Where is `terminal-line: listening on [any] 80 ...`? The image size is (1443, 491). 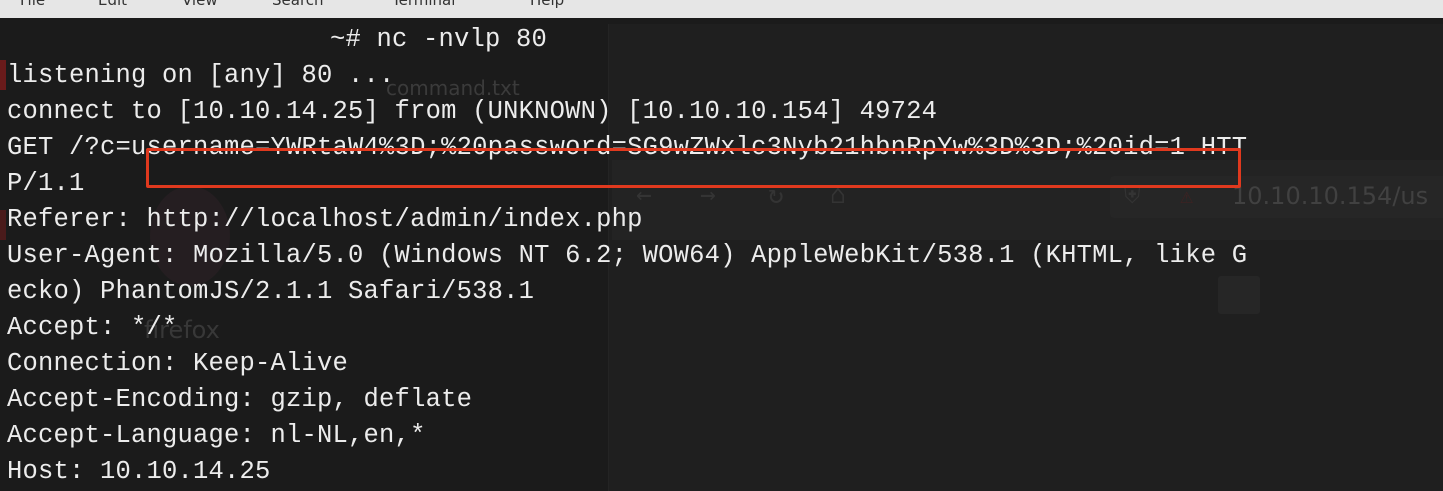
terminal-line: listening on [any] 80 ... is located at coordinates (201, 75).